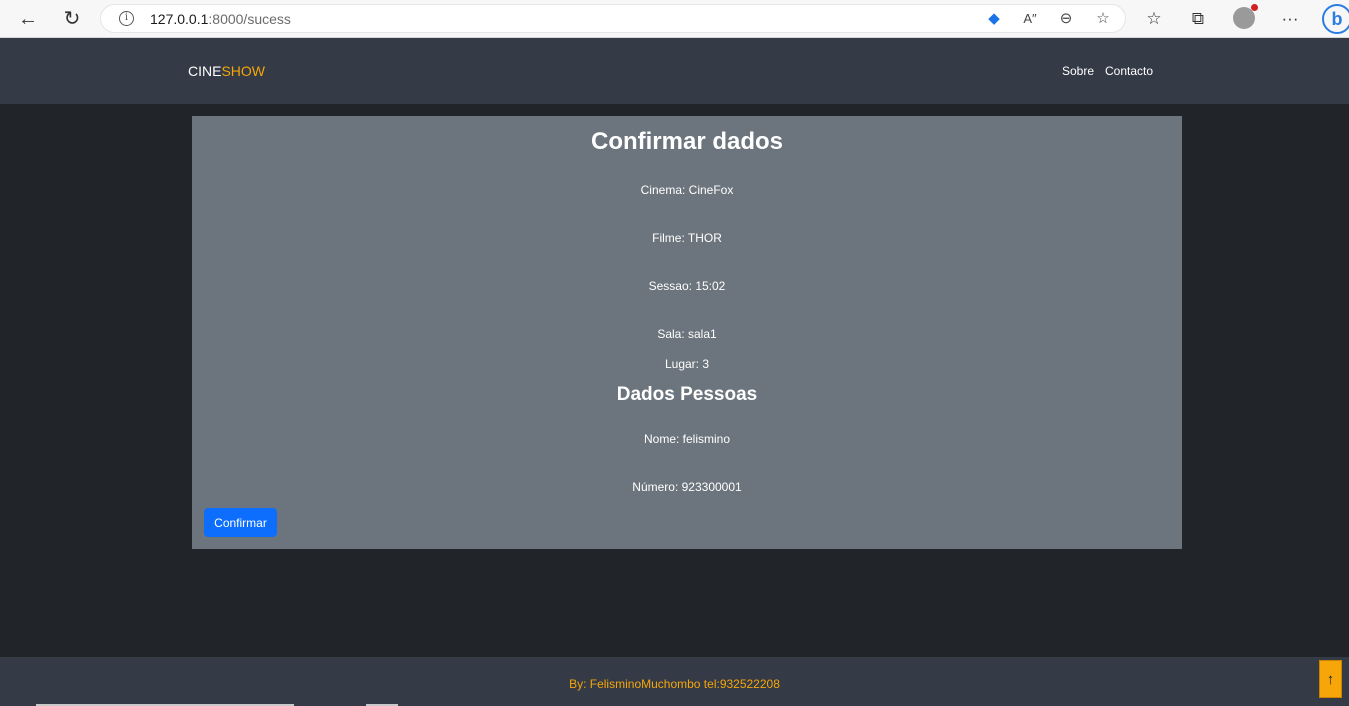  What do you see at coordinates (243, 71) in the screenshot?
I see `brand-part-2: SHOW` at bounding box center [243, 71].